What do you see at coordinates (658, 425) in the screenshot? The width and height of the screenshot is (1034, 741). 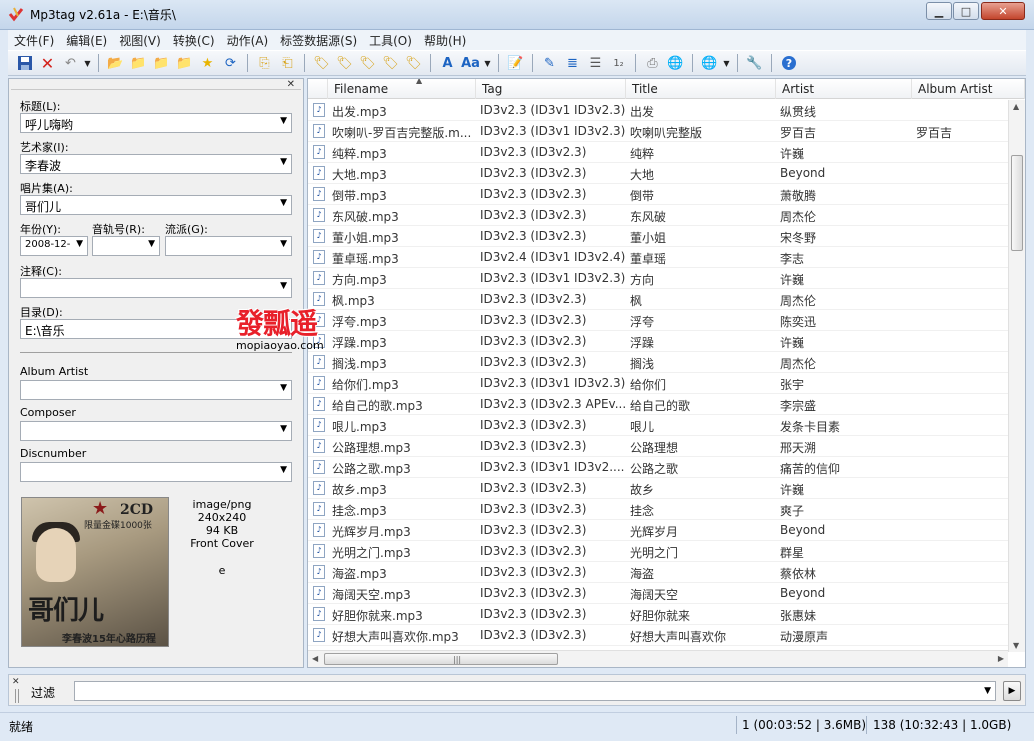 I see `table-row: ♪ 哏儿.mp3 ID3v2.3 (ID3v2.3) 哏儿 发条卡目素` at bounding box center [658, 425].